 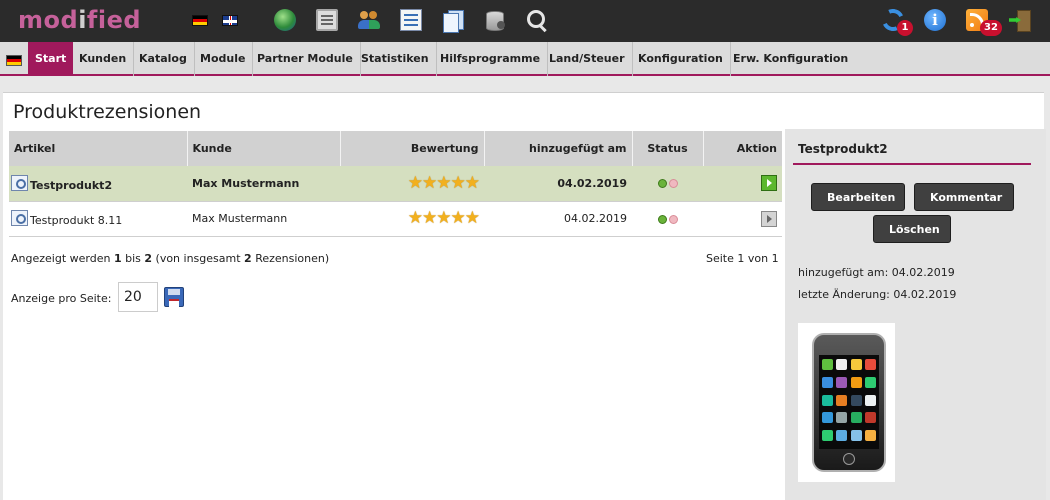 What do you see at coordinates (369, 20) in the screenshot?
I see `customers-icon` at bounding box center [369, 20].